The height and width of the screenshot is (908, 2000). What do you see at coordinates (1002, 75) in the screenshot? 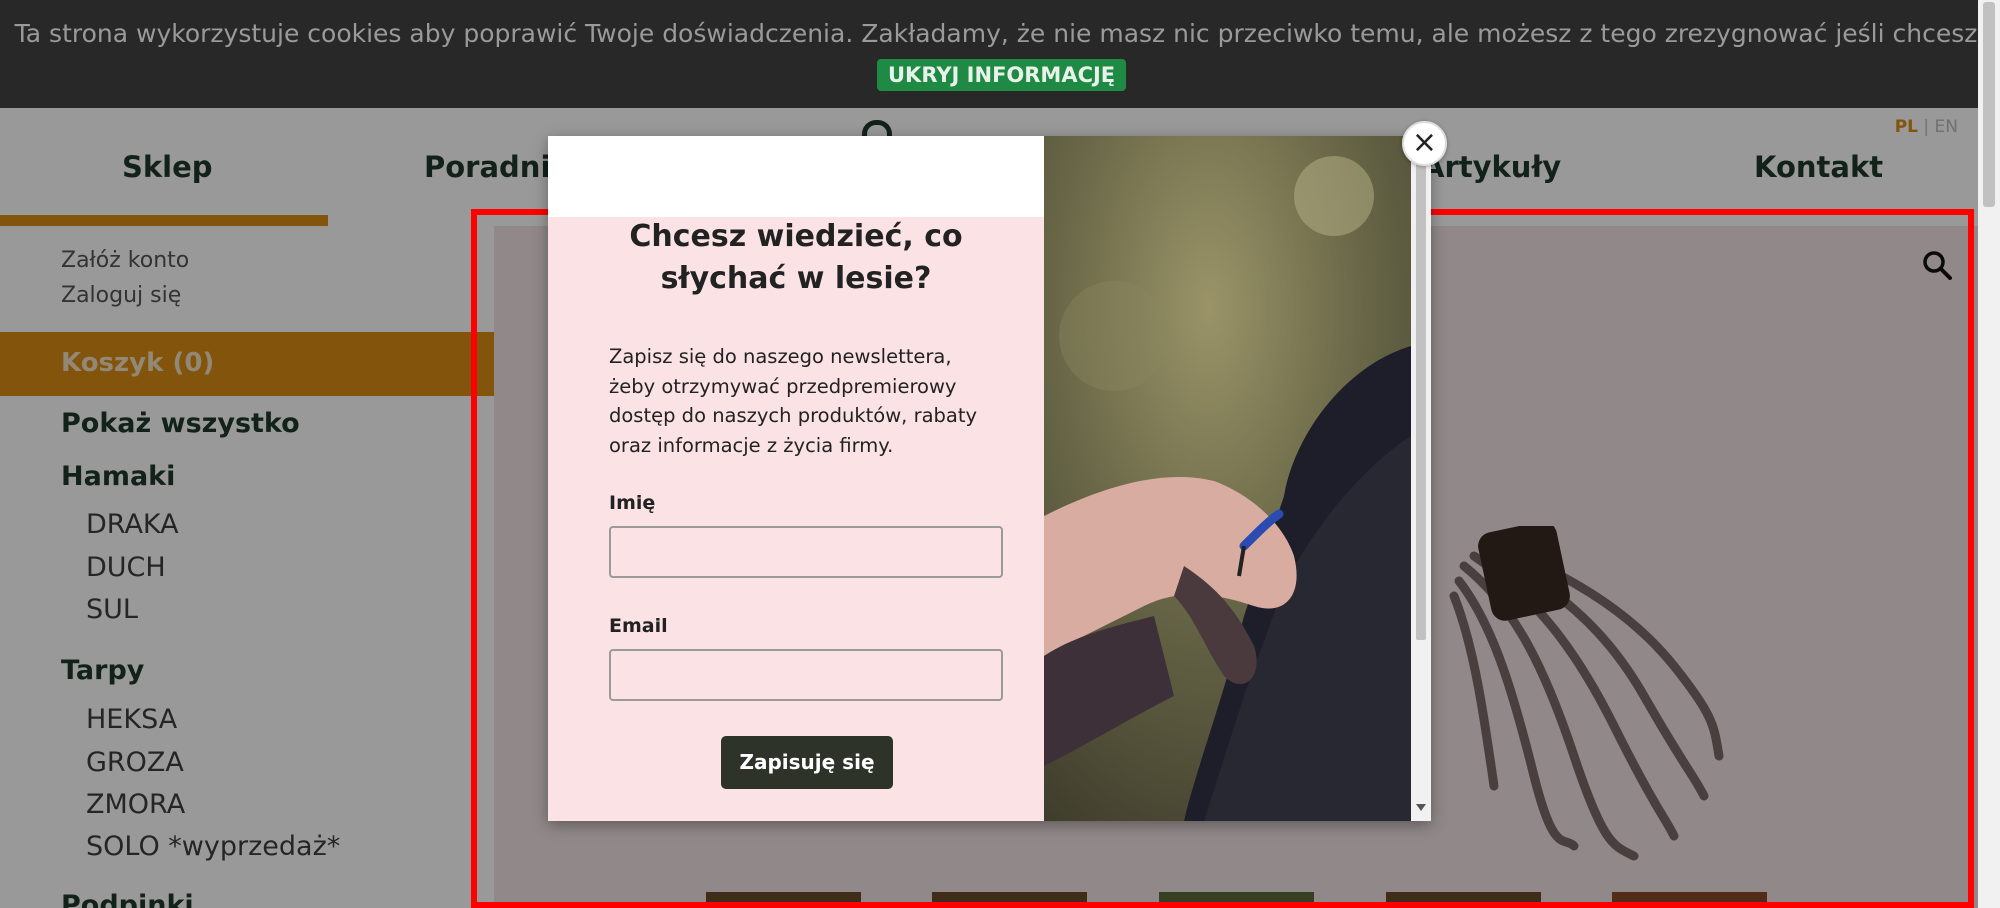
I see `hide-cookie-info-button: UKRYJ INFORMACJĘ` at bounding box center [1002, 75].